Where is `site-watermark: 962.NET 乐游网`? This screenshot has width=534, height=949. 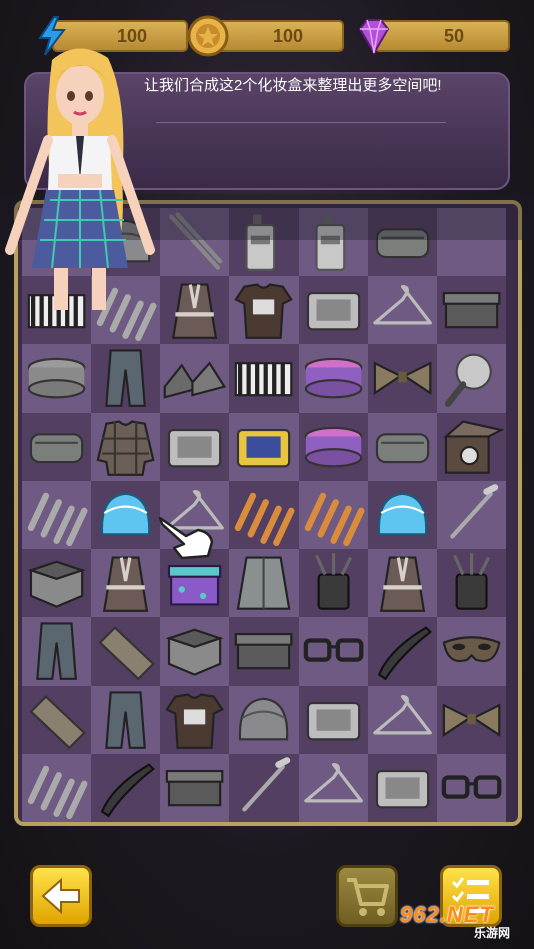
site-watermark: 962.NET 乐游网 is located at coordinates (461, 922).